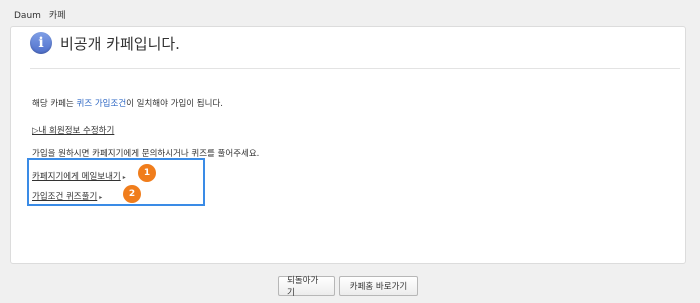  Describe the element at coordinates (27, 16) in the screenshot. I see `daum-logo-text: Daum` at that location.